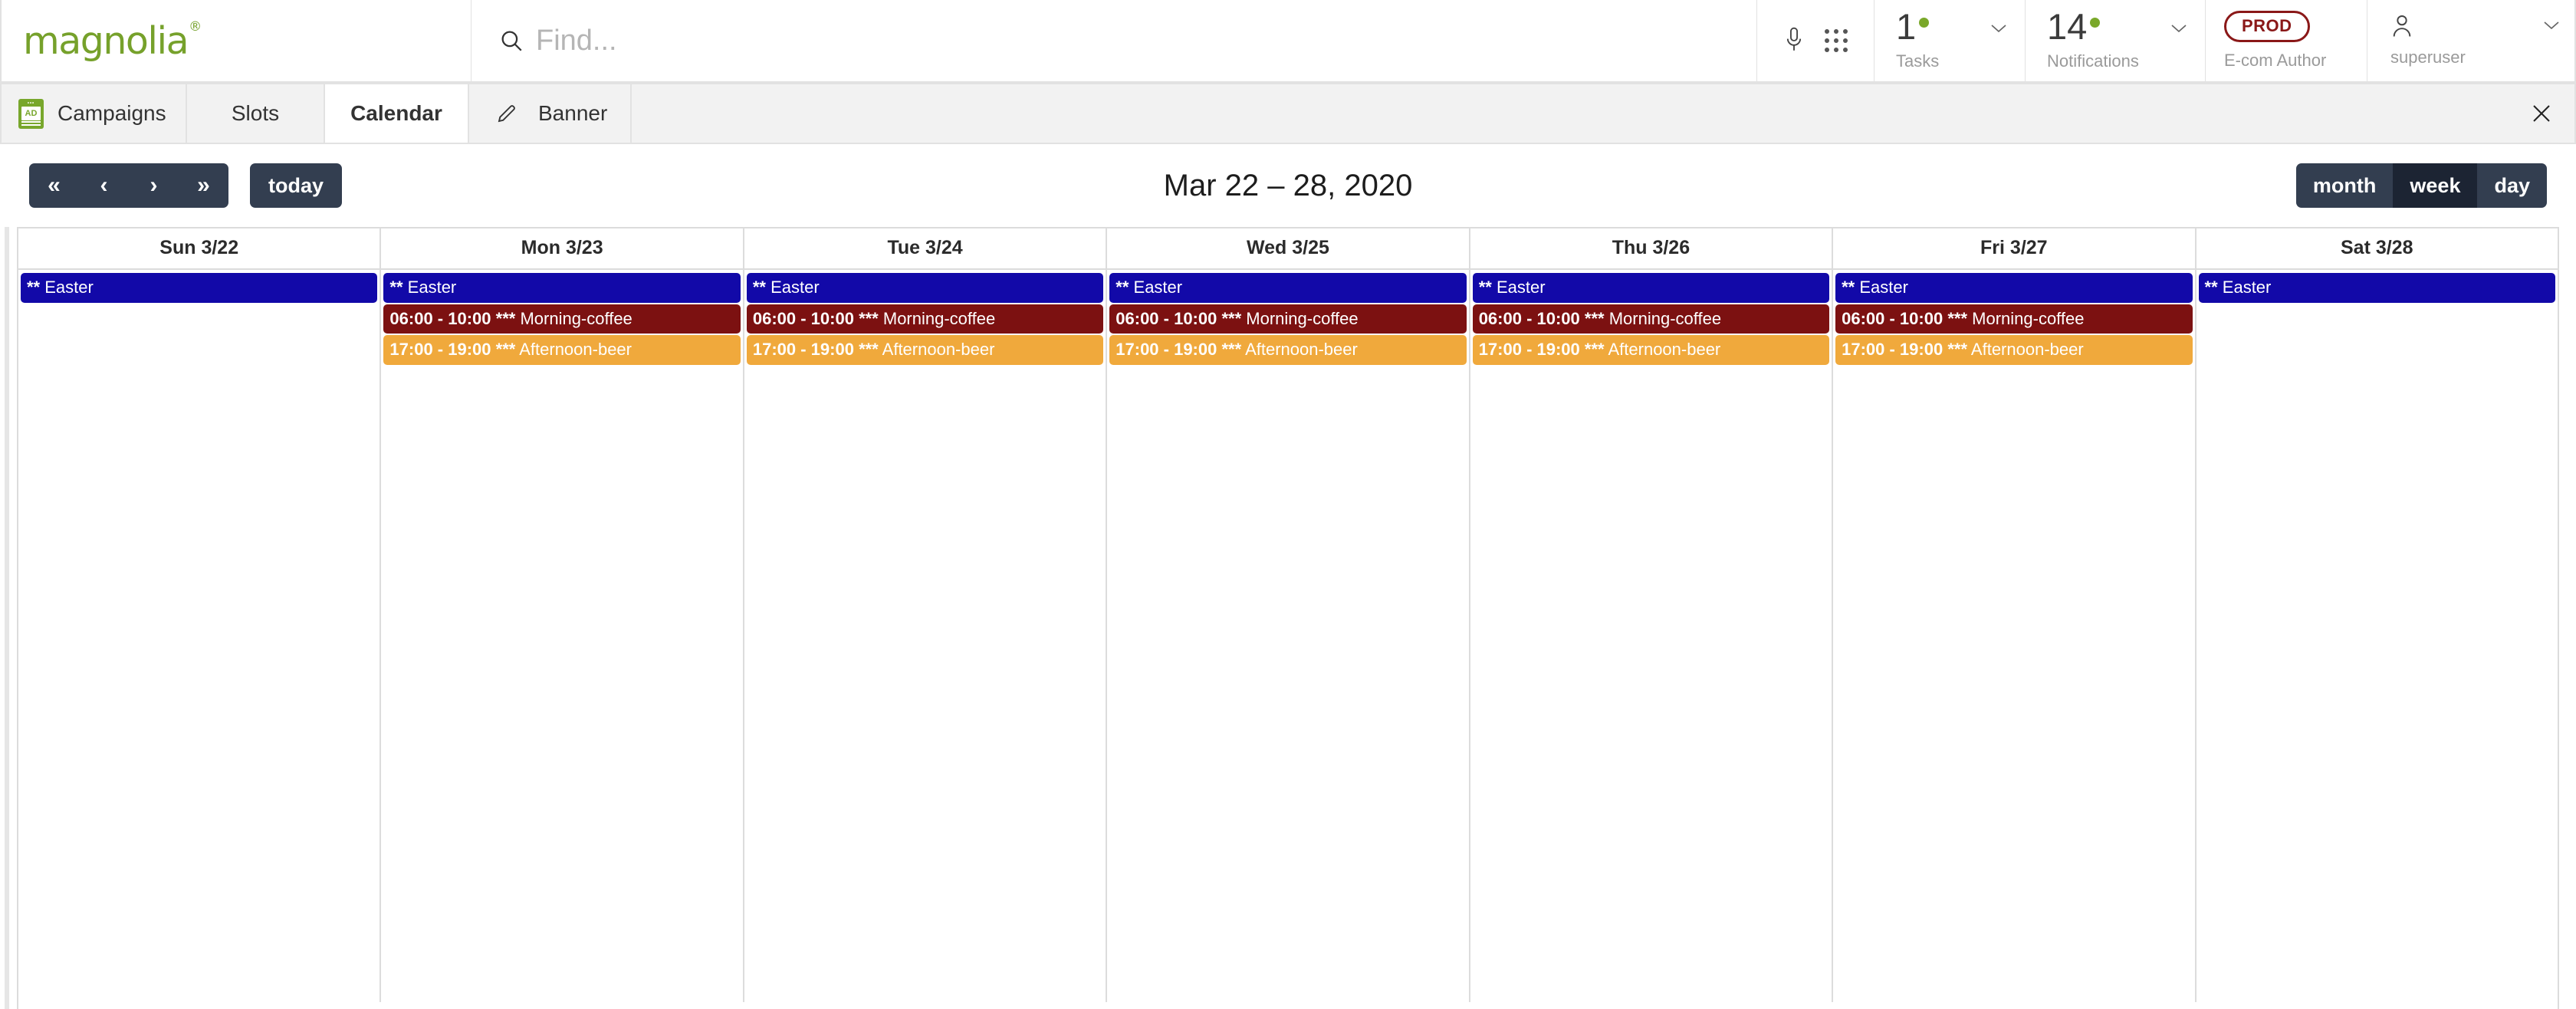 This screenshot has width=2576, height=1009. Describe the element at coordinates (204, 185) in the screenshot. I see `next-year-button: »` at that location.